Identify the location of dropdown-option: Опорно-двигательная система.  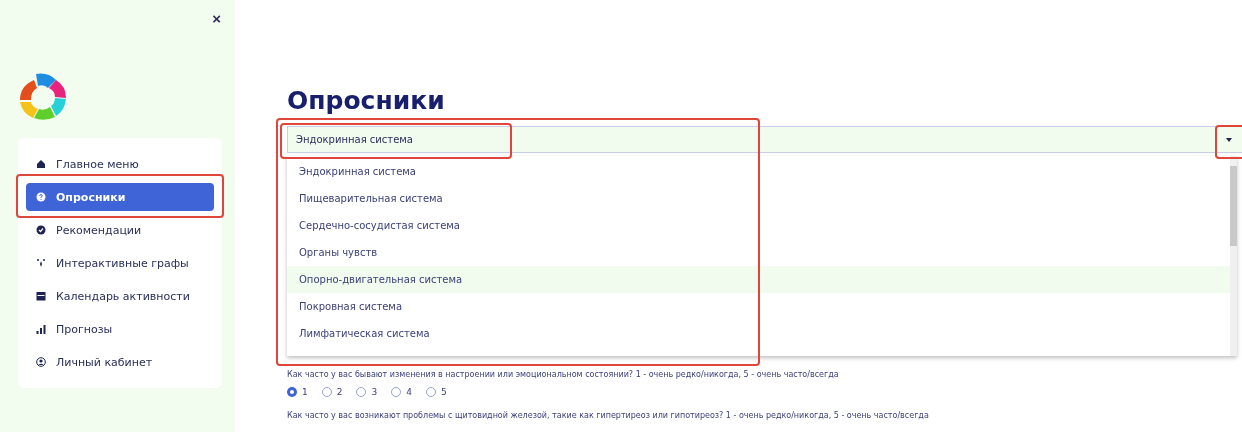
(758, 279).